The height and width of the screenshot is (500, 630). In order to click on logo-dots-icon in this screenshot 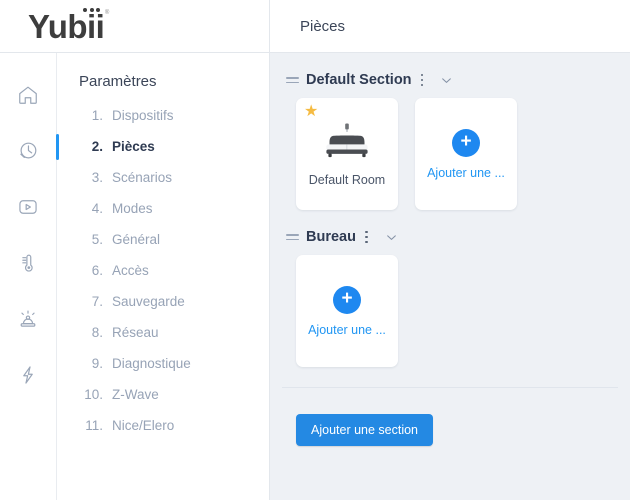, I will do `click(92, 9)`.